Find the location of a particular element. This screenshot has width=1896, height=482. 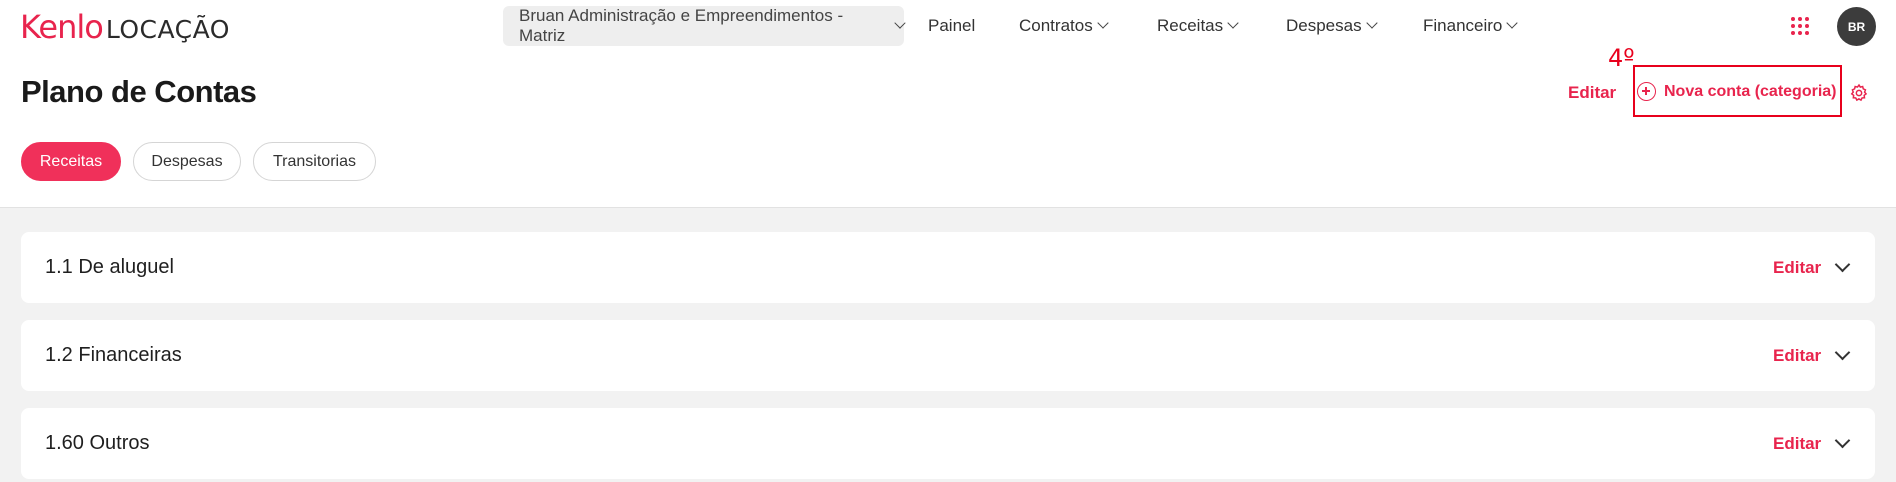

nav-despesas: Despesas is located at coordinates (1332, 26).